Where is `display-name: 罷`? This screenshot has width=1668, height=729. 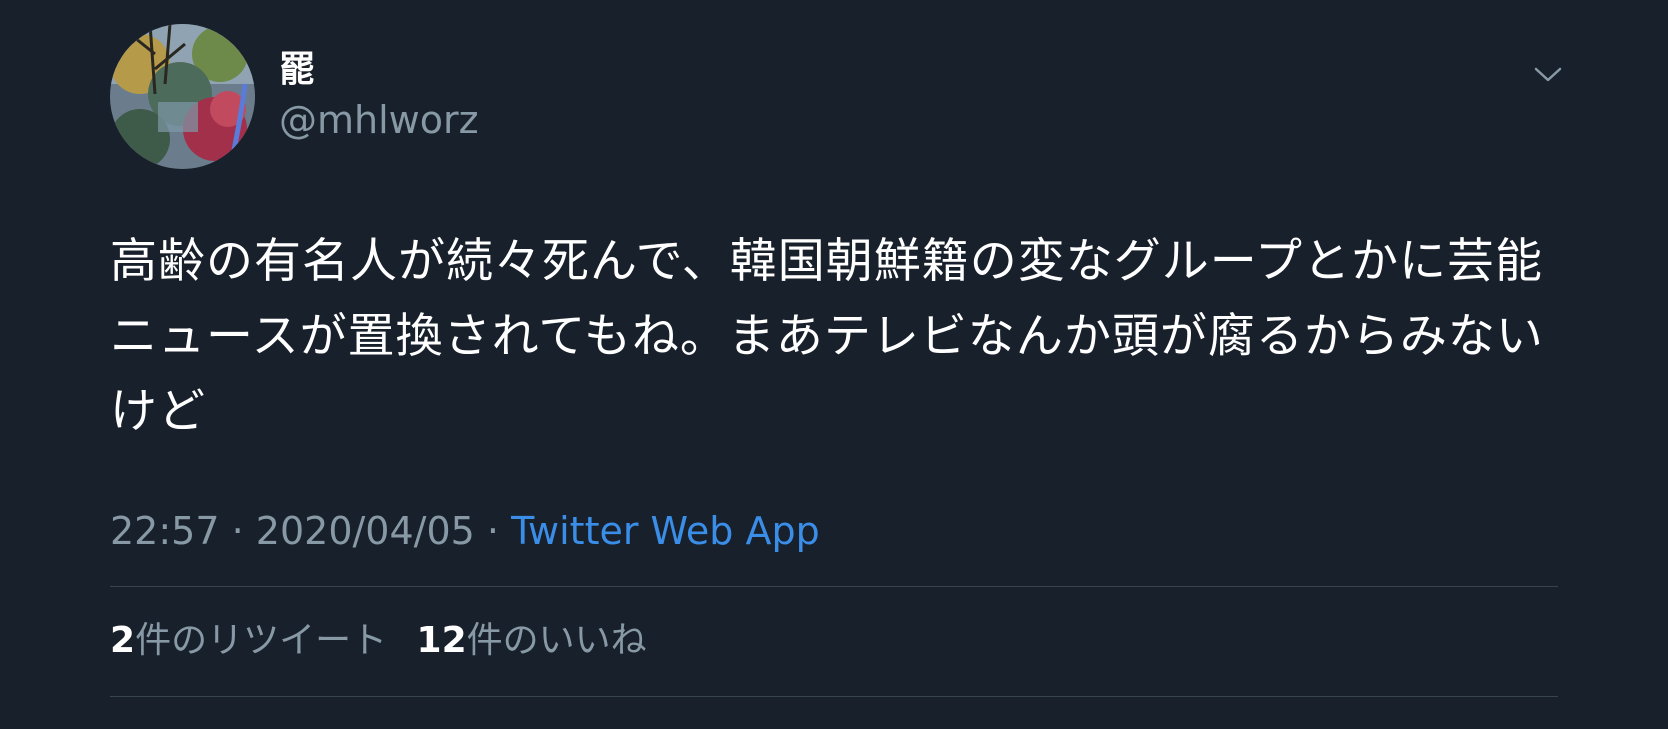 display-name: 罷 is located at coordinates (297, 70).